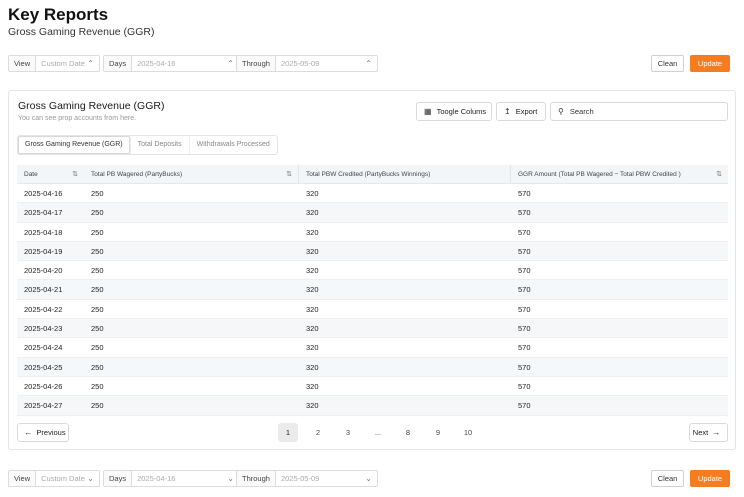  Describe the element at coordinates (428, 111) in the screenshot. I see `columns-icon: ▦` at that location.